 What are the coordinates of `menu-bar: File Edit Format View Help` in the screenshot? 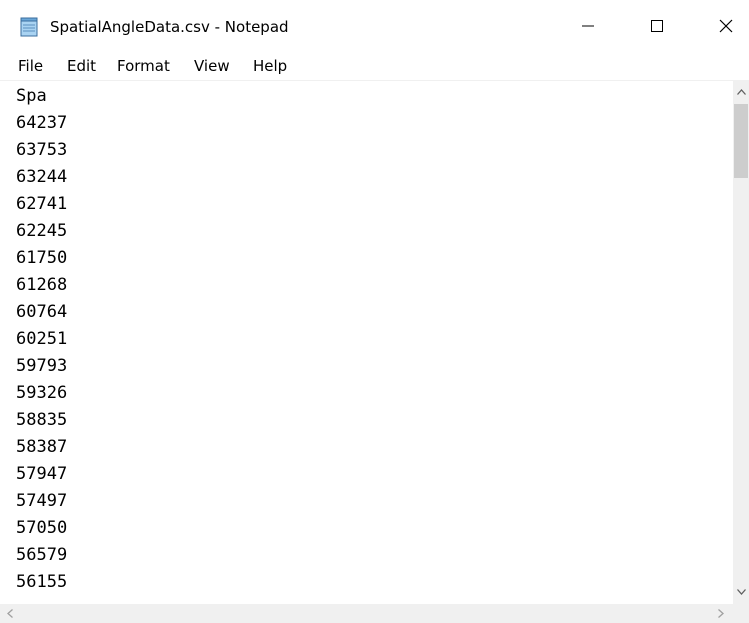 It's located at (374, 66).